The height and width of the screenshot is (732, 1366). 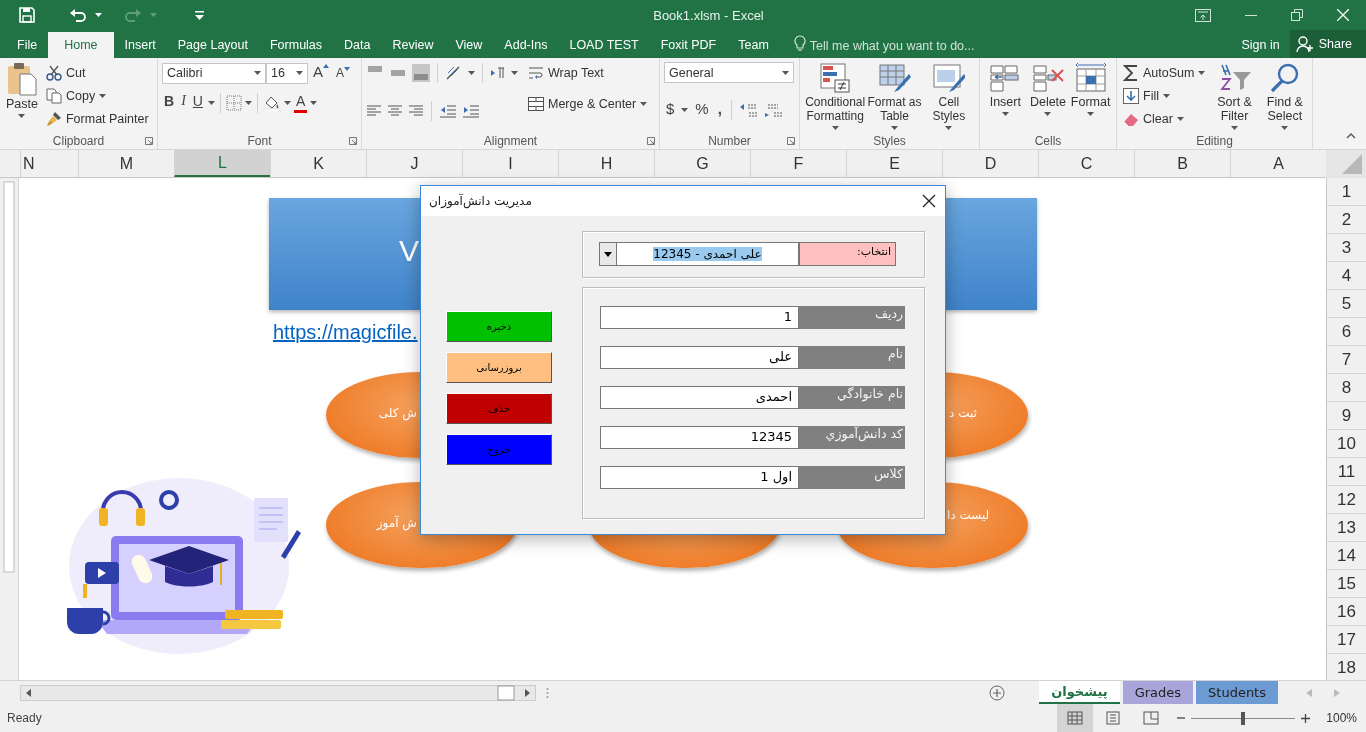 I want to click on banner-title: V, so click(x=409, y=251).